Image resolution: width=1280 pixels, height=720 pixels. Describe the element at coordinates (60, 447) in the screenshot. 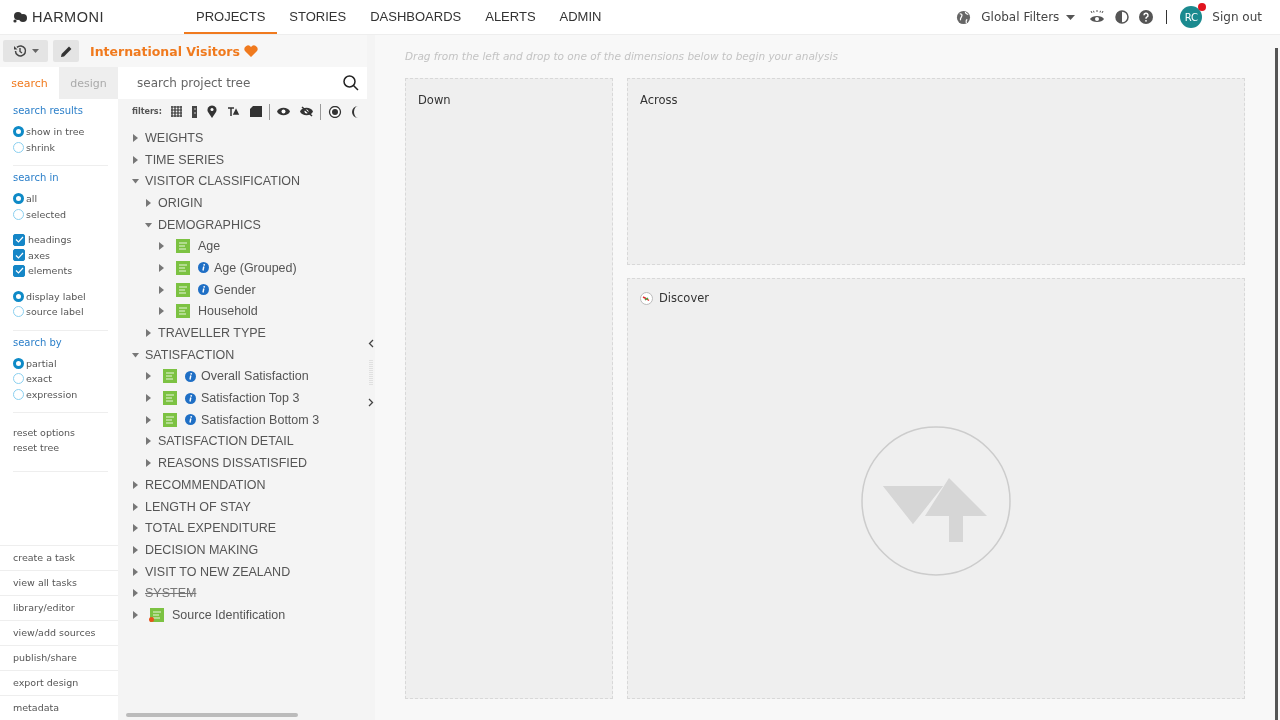

I see `option-link: reset tree` at that location.